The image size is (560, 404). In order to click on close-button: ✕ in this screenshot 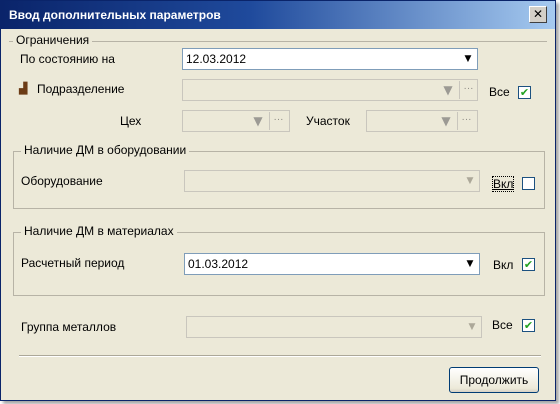, I will do `click(538, 14)`.